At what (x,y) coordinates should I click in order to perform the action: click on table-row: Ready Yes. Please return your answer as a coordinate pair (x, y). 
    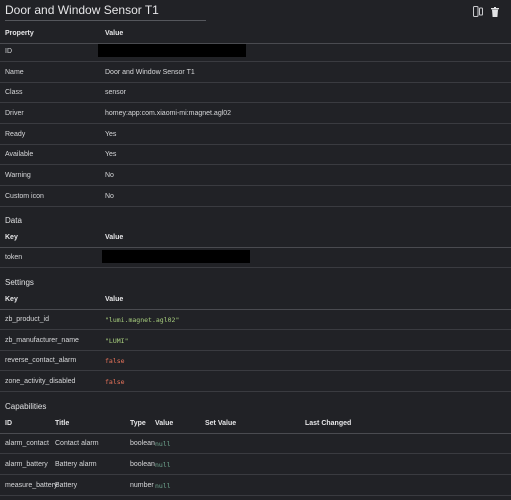
    Looking at the image, I should click on (255, 135).